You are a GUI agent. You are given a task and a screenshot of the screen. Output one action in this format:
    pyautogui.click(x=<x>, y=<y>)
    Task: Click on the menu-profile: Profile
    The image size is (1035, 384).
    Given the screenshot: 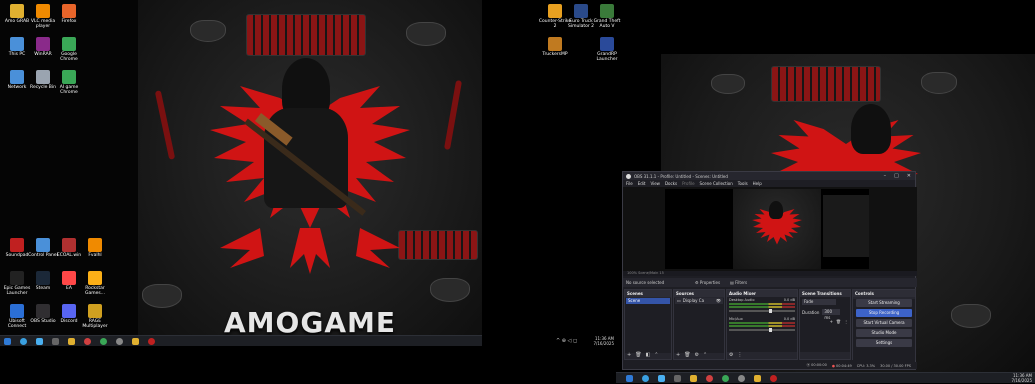 What is the action you would take?
    pyautogui.click(x=688, y=183)
    